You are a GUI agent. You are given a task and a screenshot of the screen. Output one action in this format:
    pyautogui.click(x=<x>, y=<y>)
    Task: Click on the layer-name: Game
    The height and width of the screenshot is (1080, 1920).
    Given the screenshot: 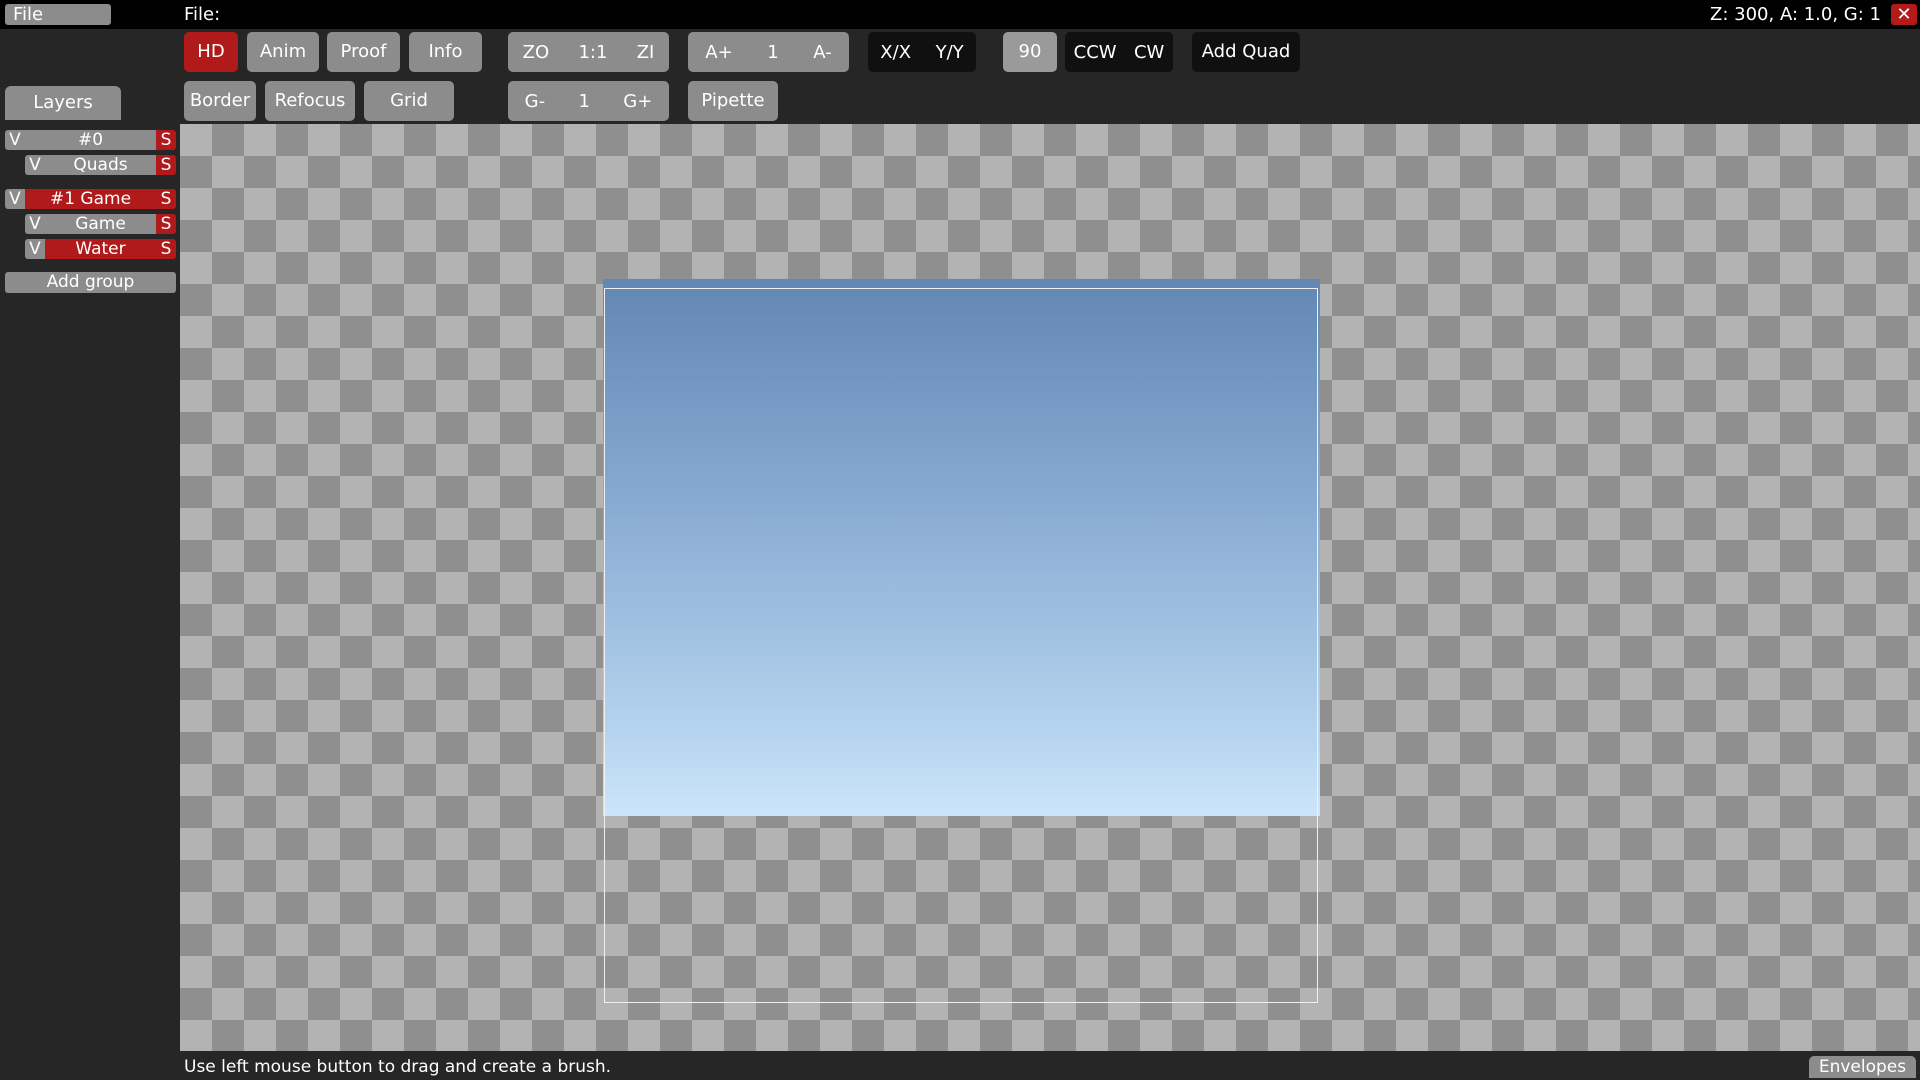 What is the action you would take?
    pyautogui.click(x=100, y=224)
    